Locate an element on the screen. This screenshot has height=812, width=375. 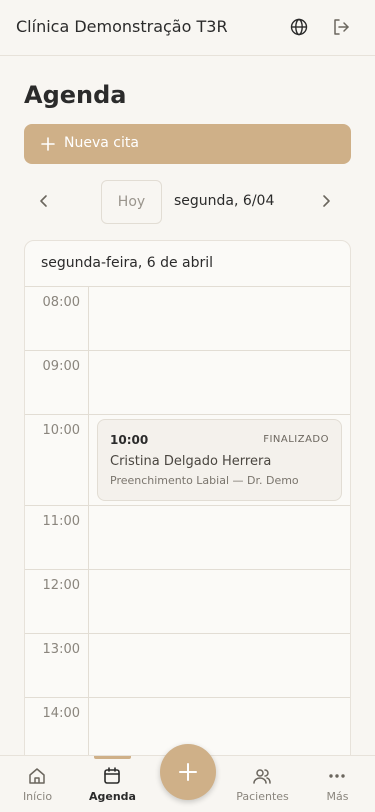
hour-row: 08:00 is located at coordinates (187, 319).